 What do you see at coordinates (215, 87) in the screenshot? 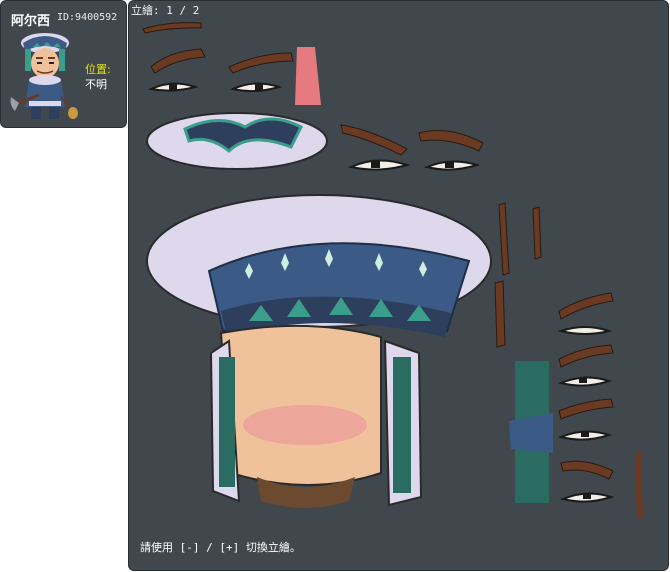
I see `eye-parts-top` at bounding box center [215, 87].